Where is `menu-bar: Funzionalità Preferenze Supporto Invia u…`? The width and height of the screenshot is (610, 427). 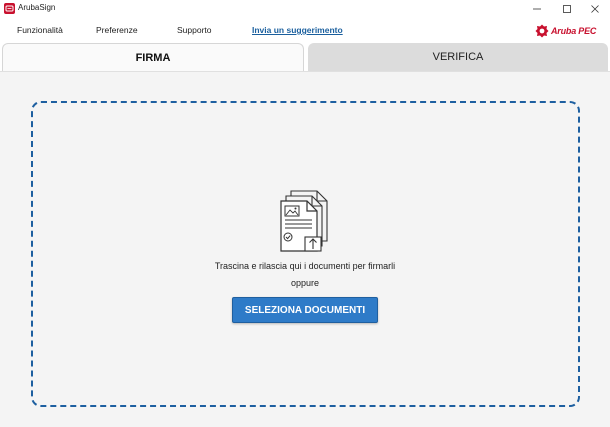
menu-bar: Funzionalità Preferenze Supporto Invia u… is located at coordinates (305, 30).